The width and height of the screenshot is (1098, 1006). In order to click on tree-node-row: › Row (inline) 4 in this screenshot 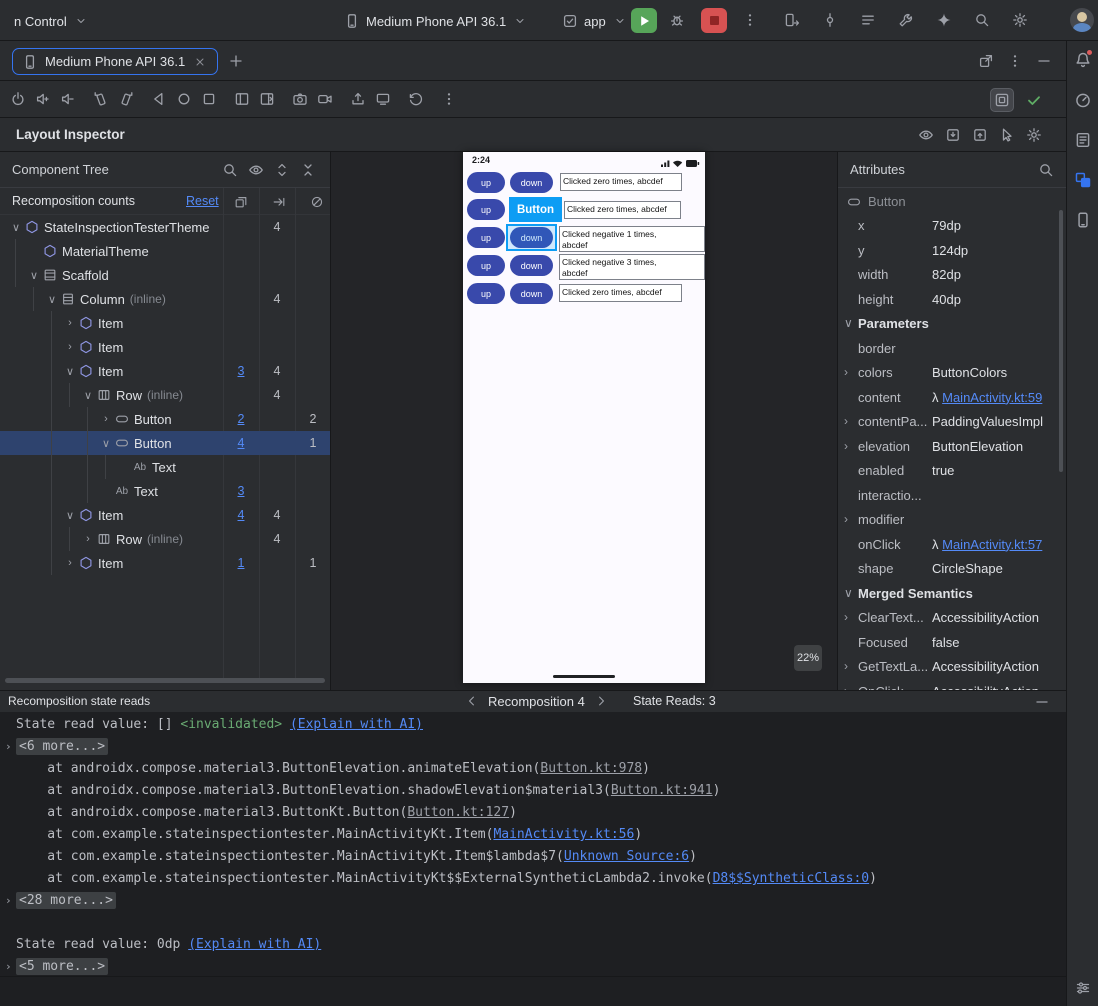, I will do `click(165, 539)`.